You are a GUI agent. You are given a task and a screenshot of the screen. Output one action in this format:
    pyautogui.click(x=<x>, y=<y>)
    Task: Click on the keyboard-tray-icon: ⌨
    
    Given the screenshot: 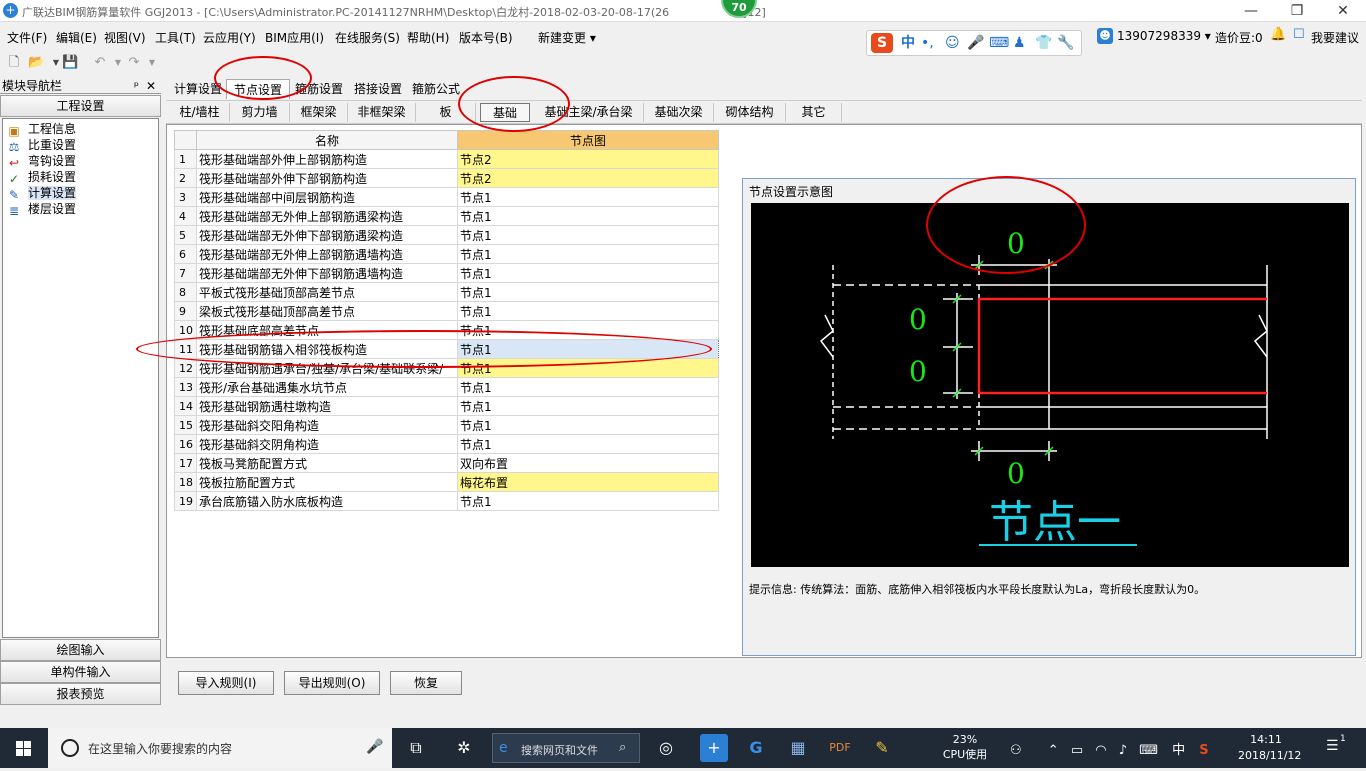 What is the action you would take?
    pyautogui.click(x=1148, y=750)
    